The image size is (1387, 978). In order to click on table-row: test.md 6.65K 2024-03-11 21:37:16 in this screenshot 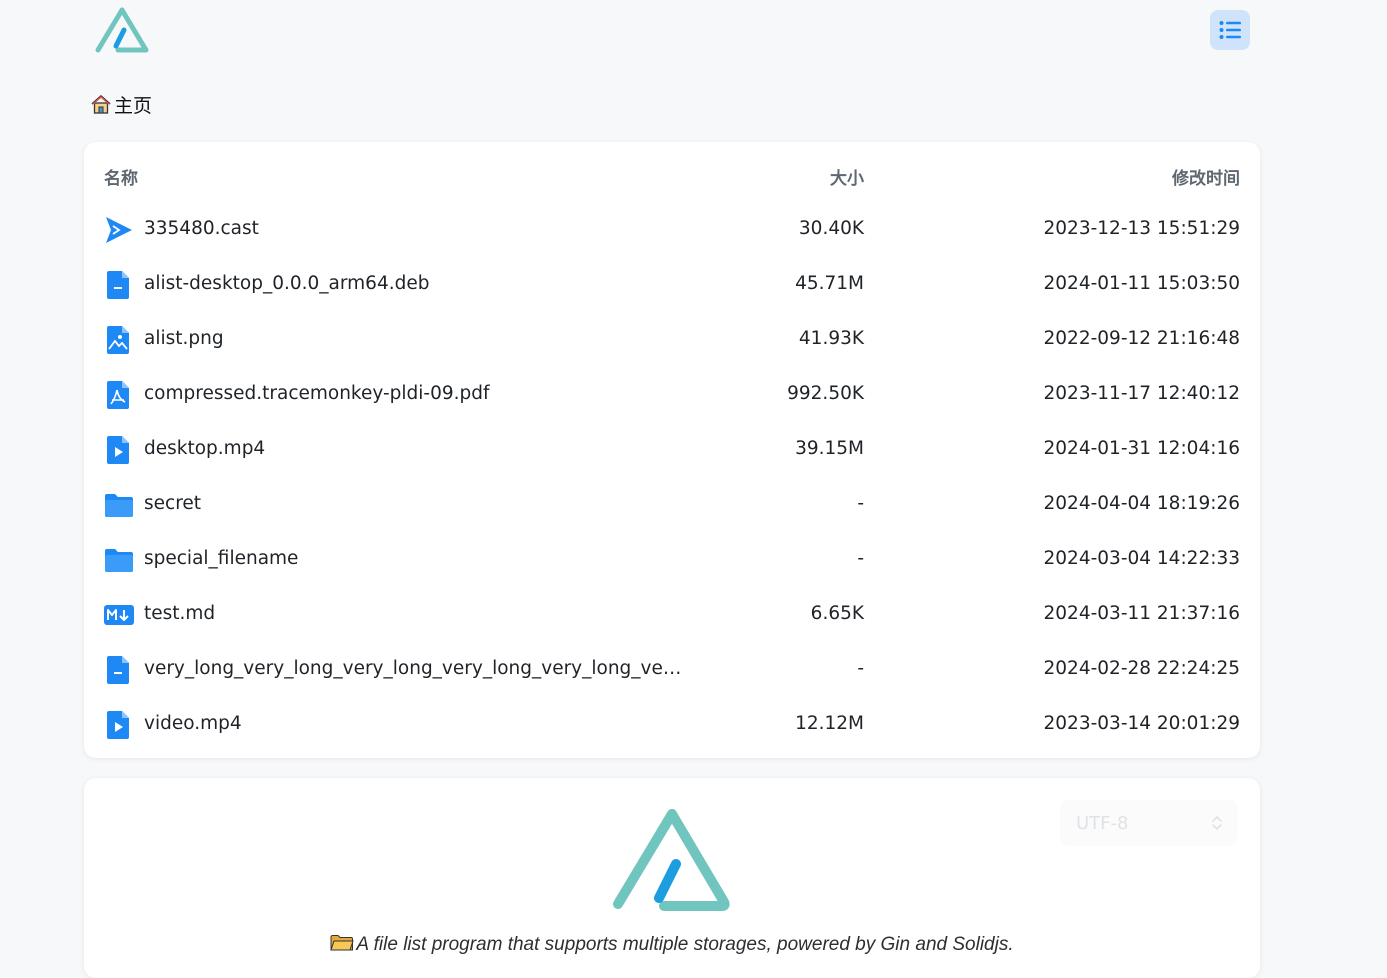, I will do `click(672, 616)`.